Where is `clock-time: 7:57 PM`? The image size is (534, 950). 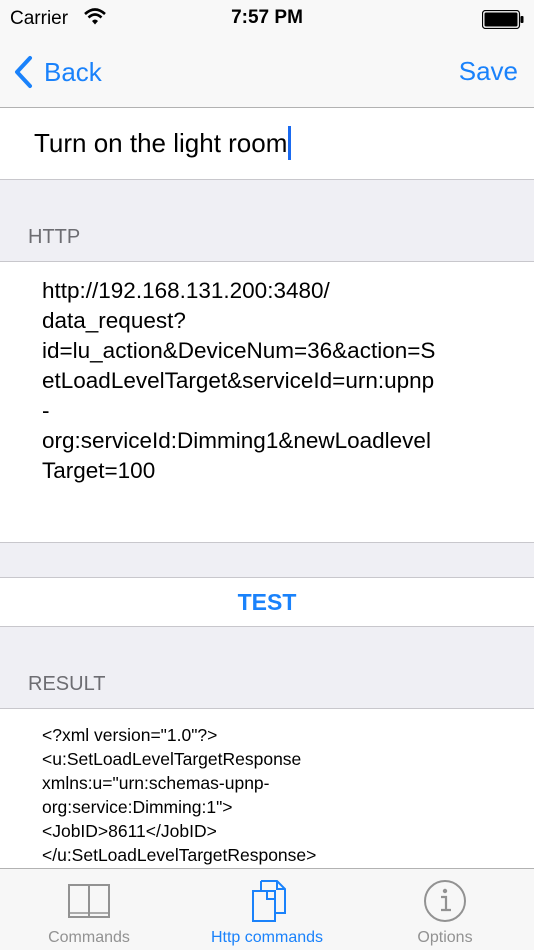
clock-time: 7:57 PM is located at coordinates (267, 17).